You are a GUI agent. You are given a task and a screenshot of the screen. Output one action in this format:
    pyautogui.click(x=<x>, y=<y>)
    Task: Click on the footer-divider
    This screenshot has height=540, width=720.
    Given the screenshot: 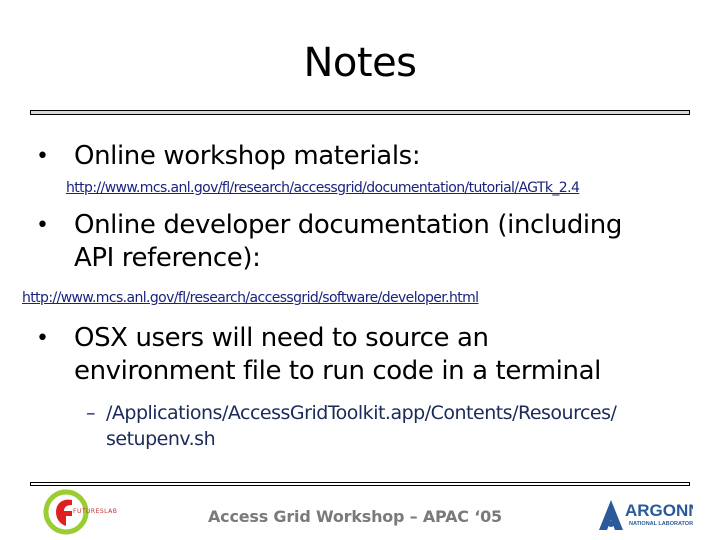 What is the action you would take?
    pyautogui.click(x=360, y=484)
    